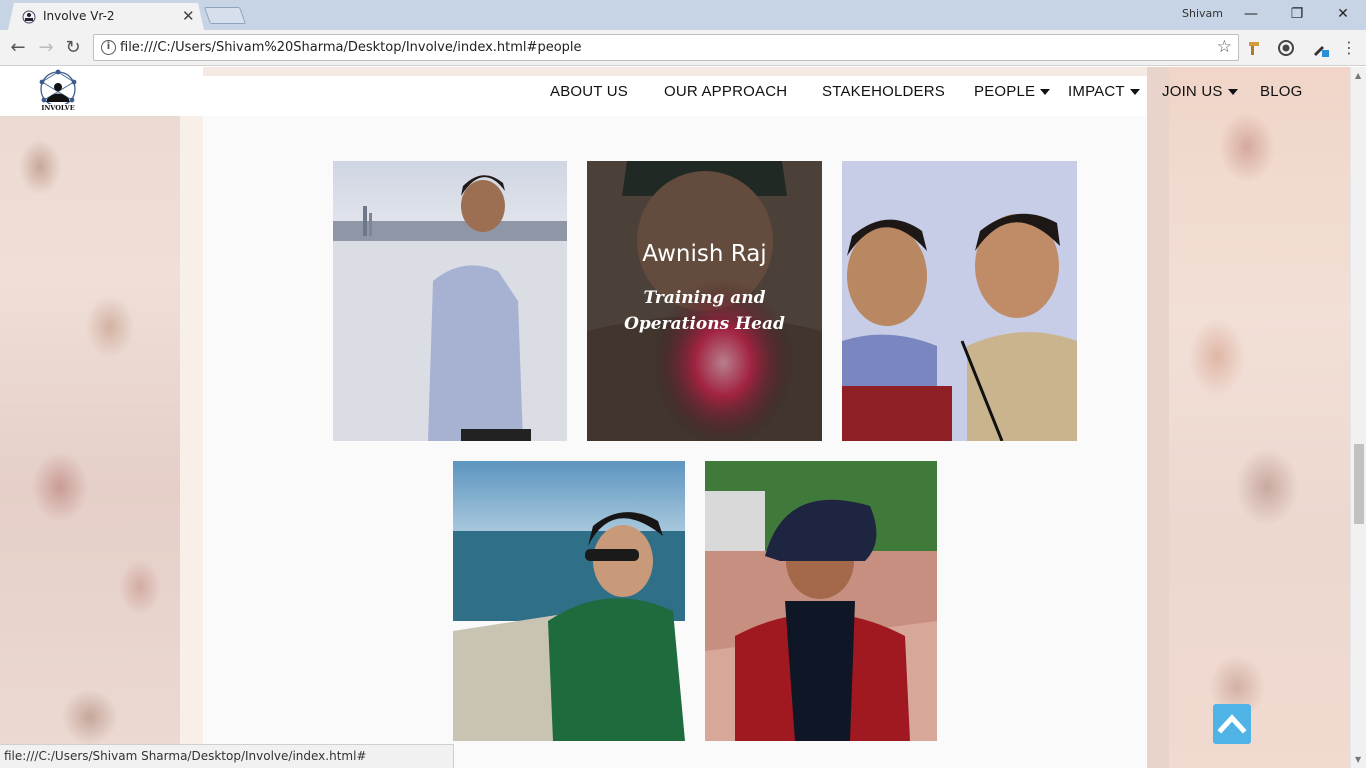  I want to click on nav-impact: IMPACT, so click(1104, 91).